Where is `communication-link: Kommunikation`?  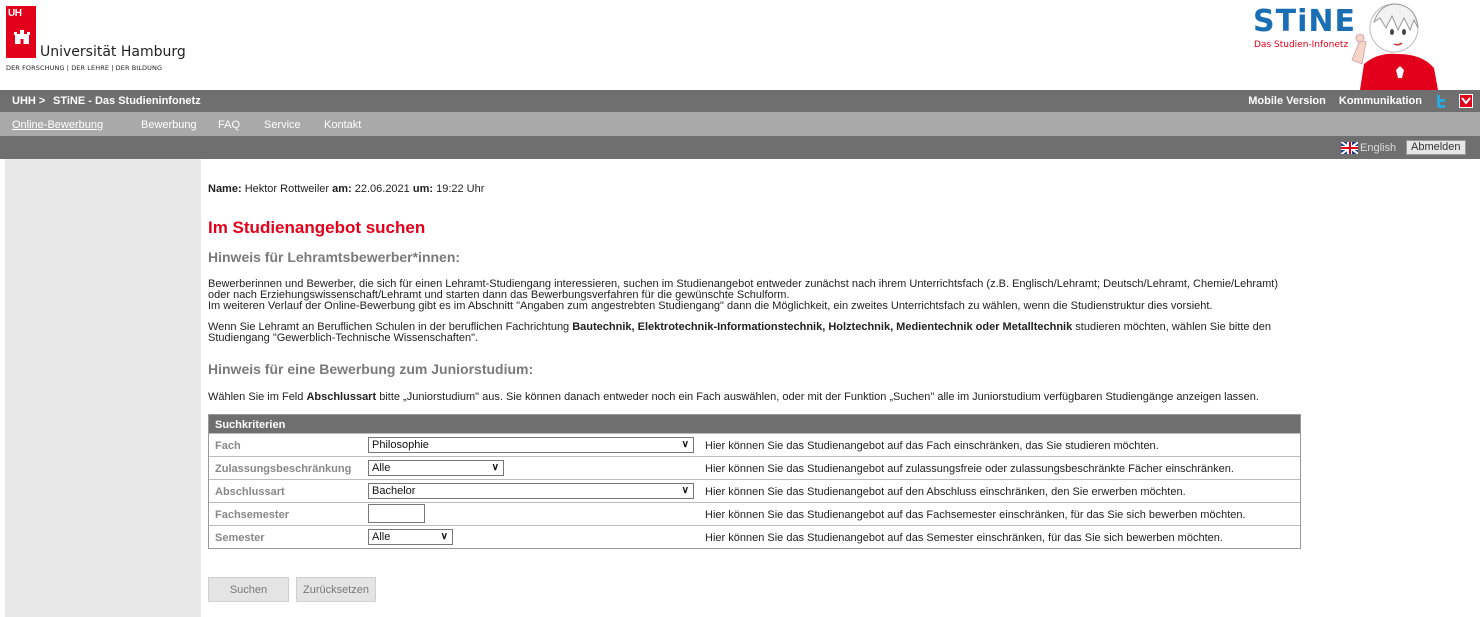 communication-link: Kommunikation is located at coordinates (1380, 101).